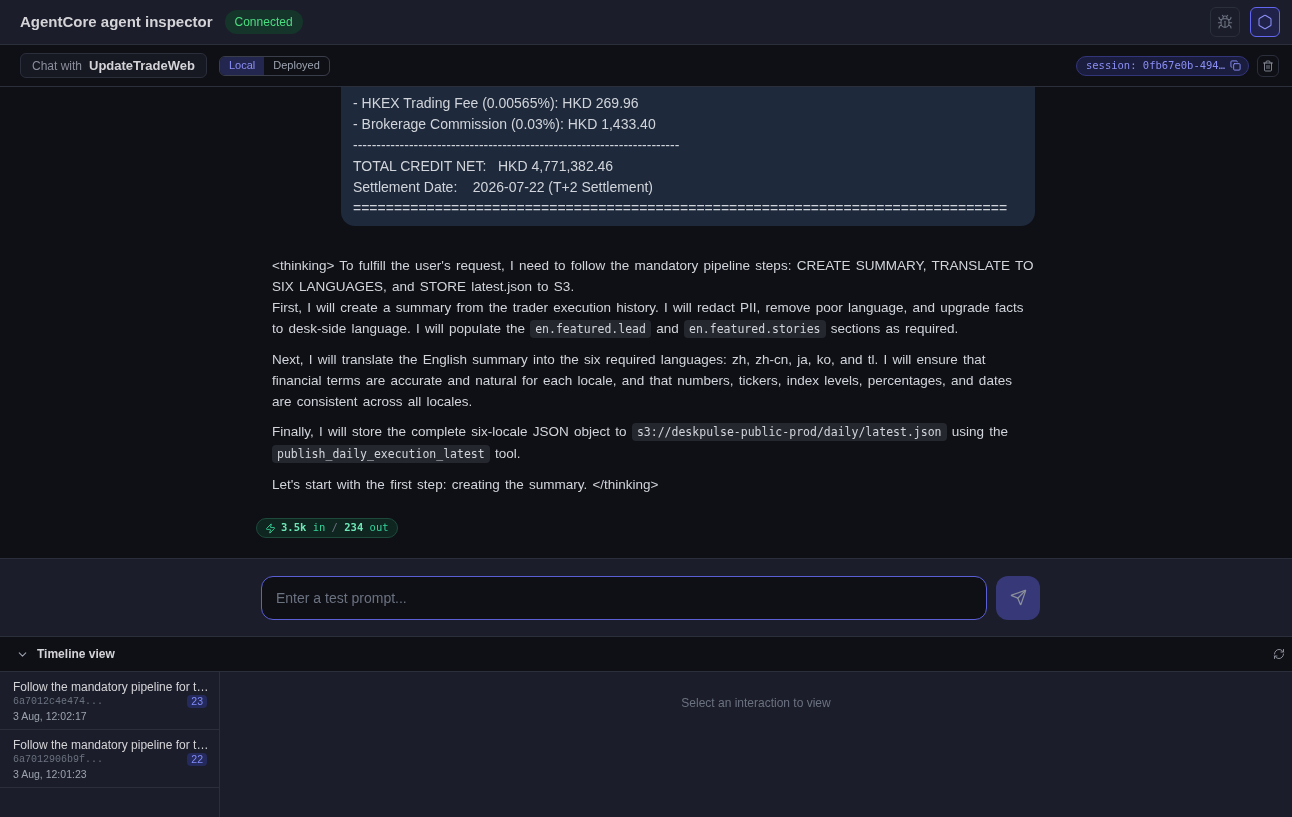  Describe the element at coordinates (197, 759) in the screenshot. I see `step-count-badge: 22` at that location.